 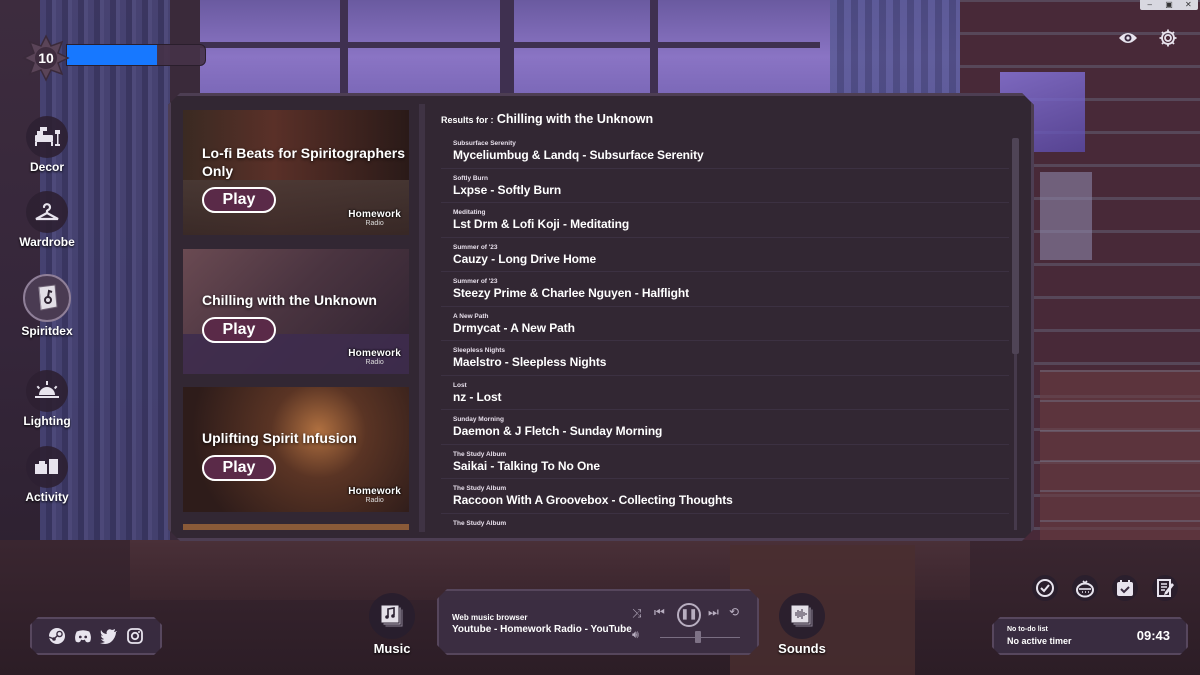 I want to click on calendar-check-icon, so click(x=1125, y=588).